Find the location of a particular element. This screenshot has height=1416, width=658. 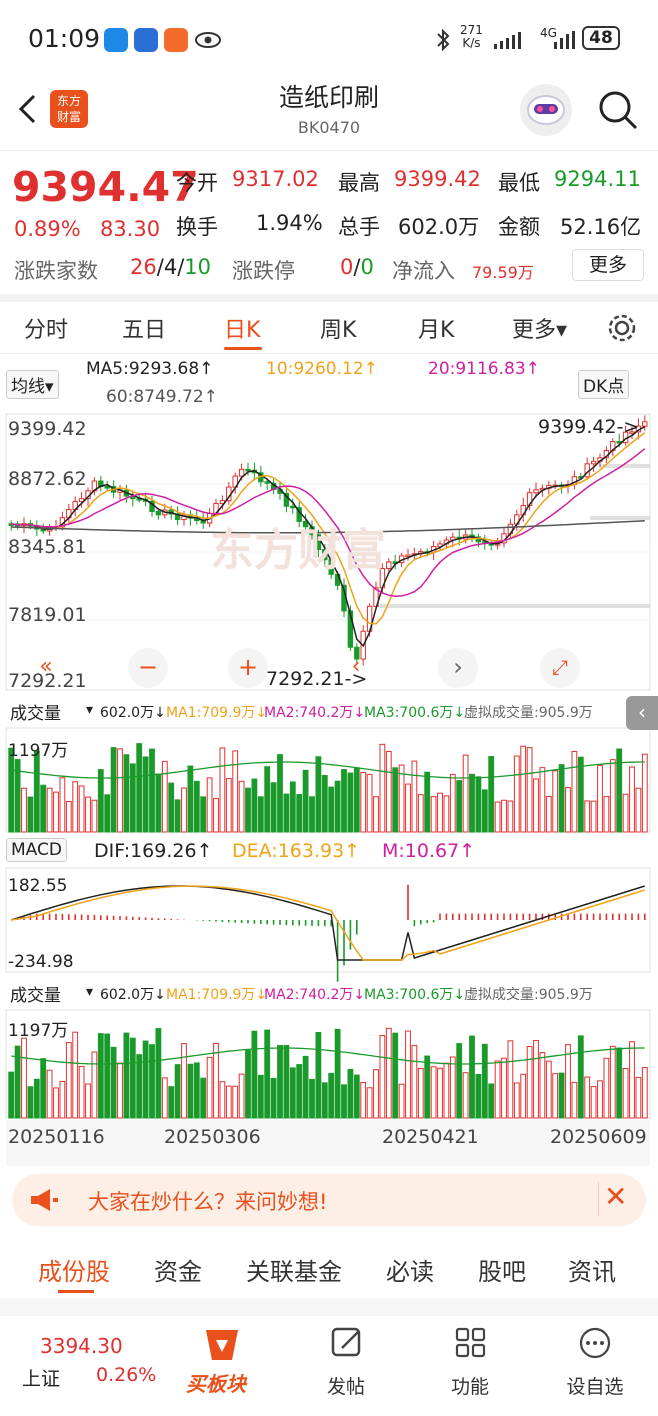

collapse-panel-icon: ‹ is located at coordinates (642, 713).